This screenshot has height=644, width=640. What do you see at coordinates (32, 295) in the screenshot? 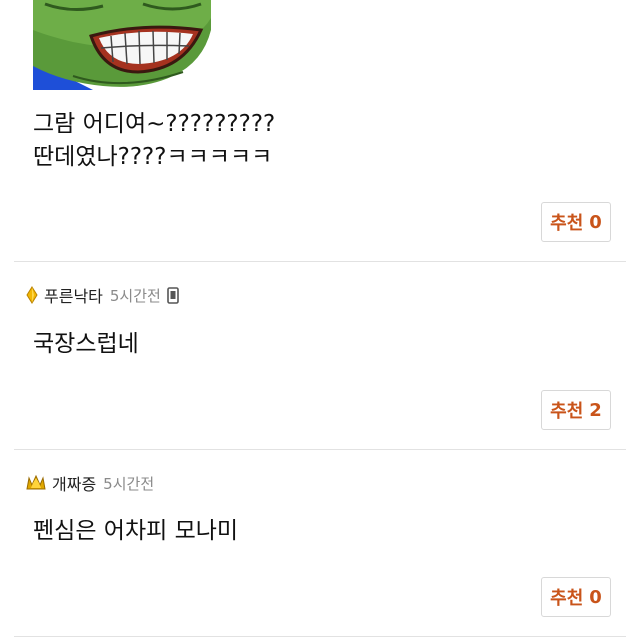
I see `yellow-diamond-icon` at bounding box center [32, 295].